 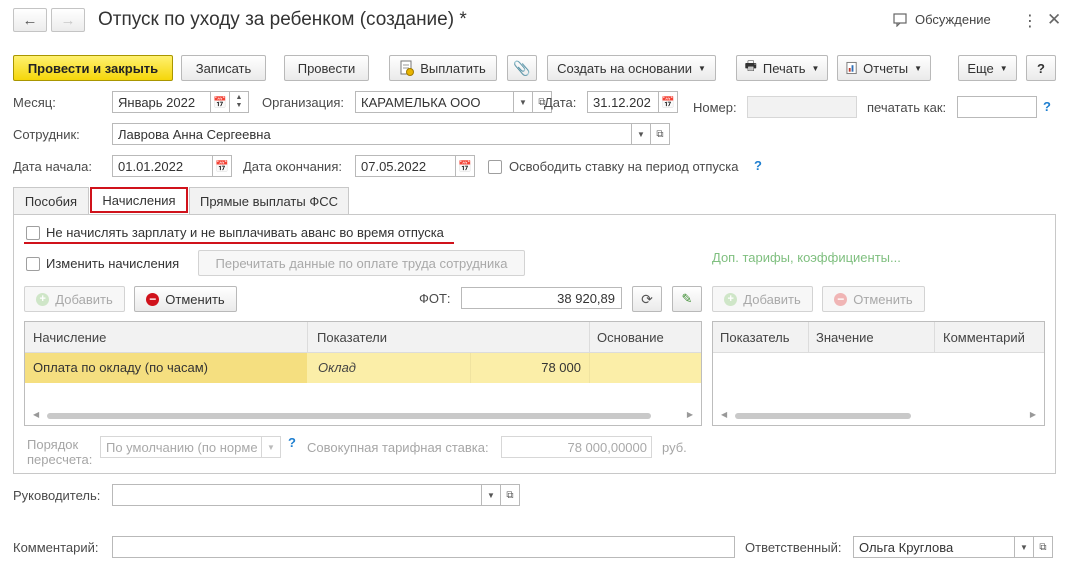 I want to click on end-date-calendar-button: 📅, so click(x=465, y=166).